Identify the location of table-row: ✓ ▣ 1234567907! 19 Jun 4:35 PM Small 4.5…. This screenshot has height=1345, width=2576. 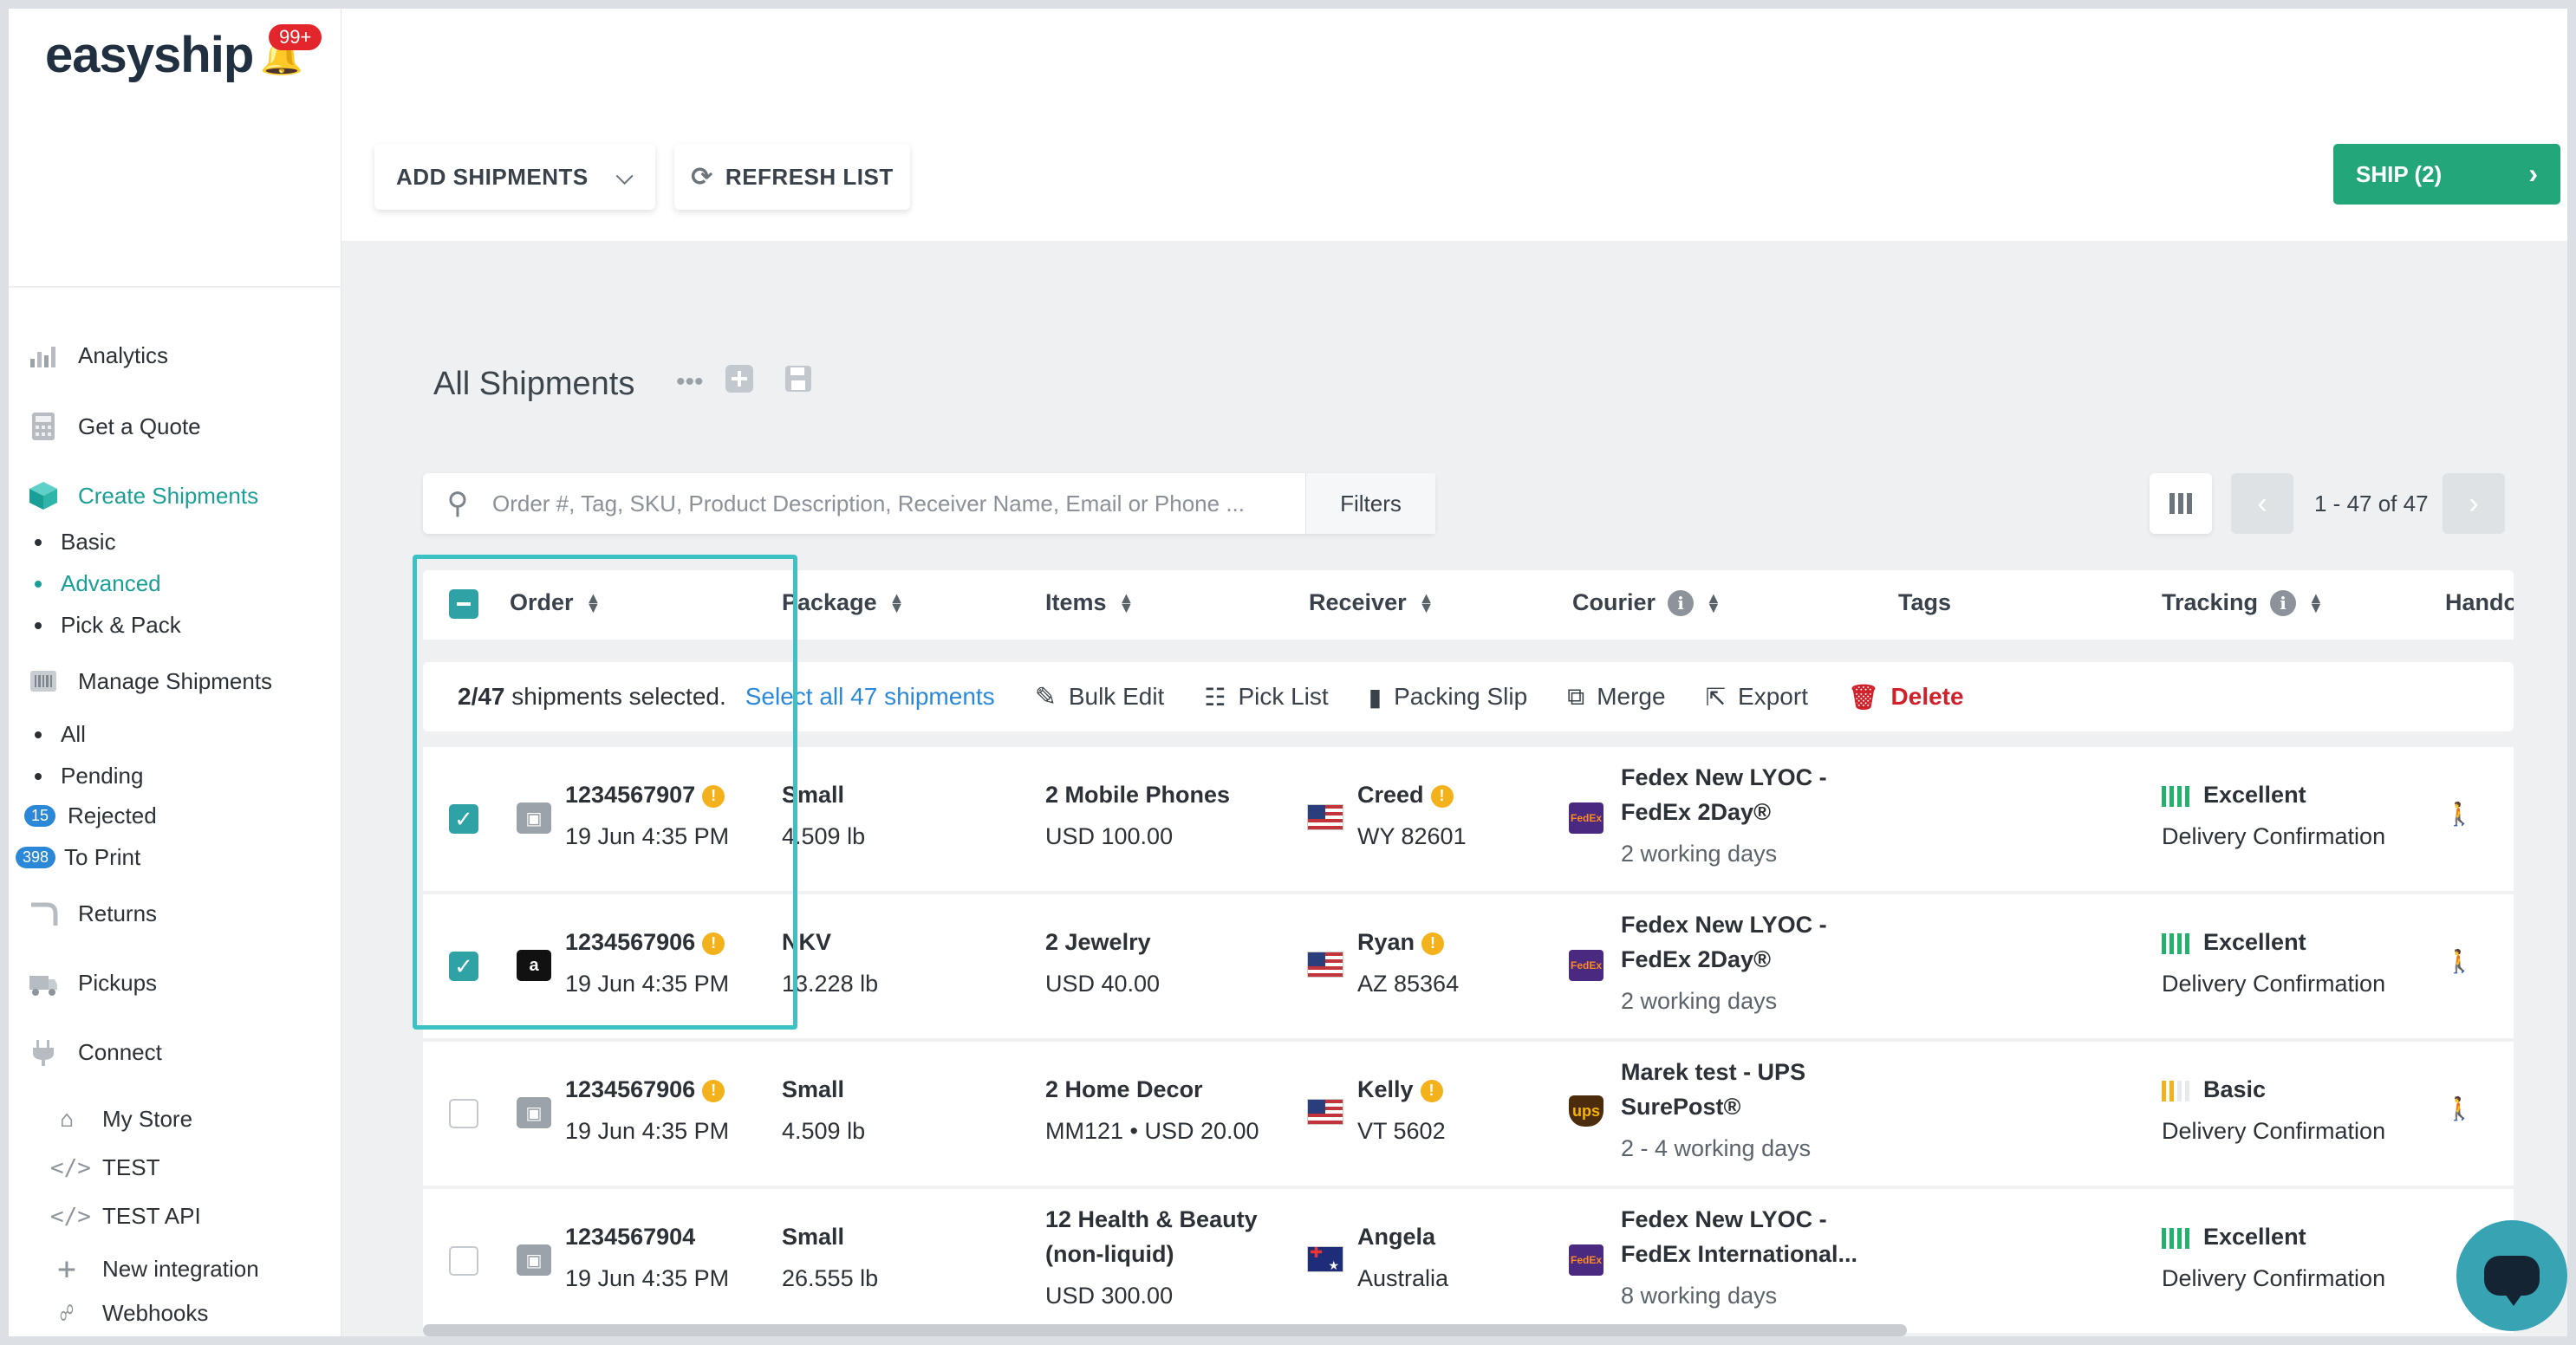
(1468, 820).